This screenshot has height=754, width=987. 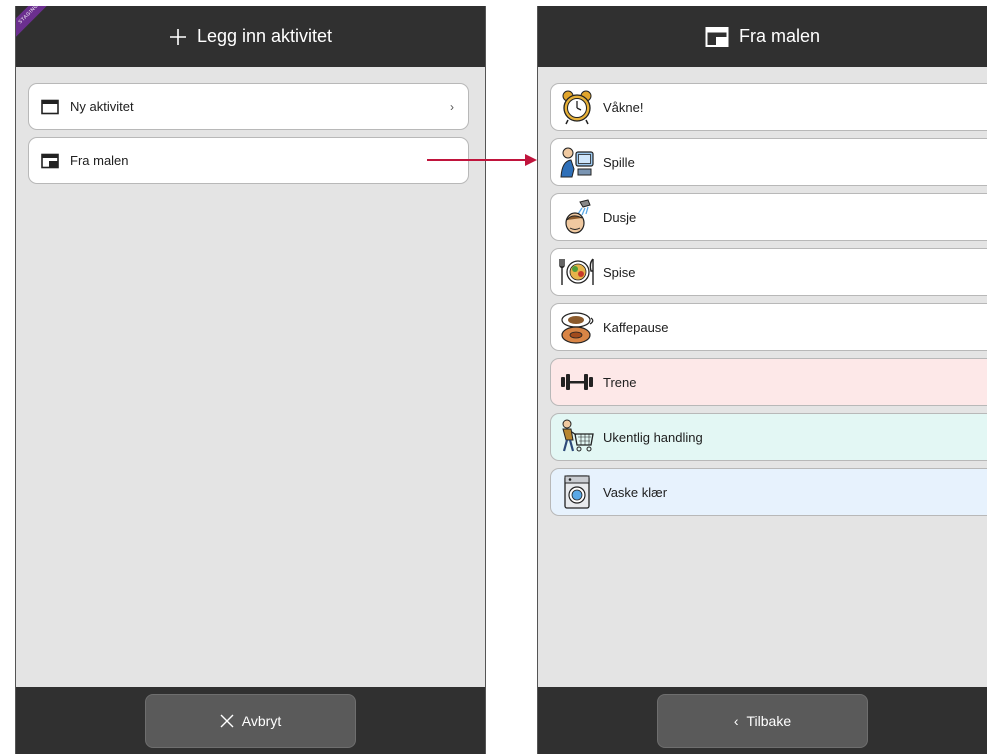 What do you see at coordinates (248, 106) in the screenshot?
I see `new-activity-item: Ny aktivitet ›` at bounding box center [248, 106].